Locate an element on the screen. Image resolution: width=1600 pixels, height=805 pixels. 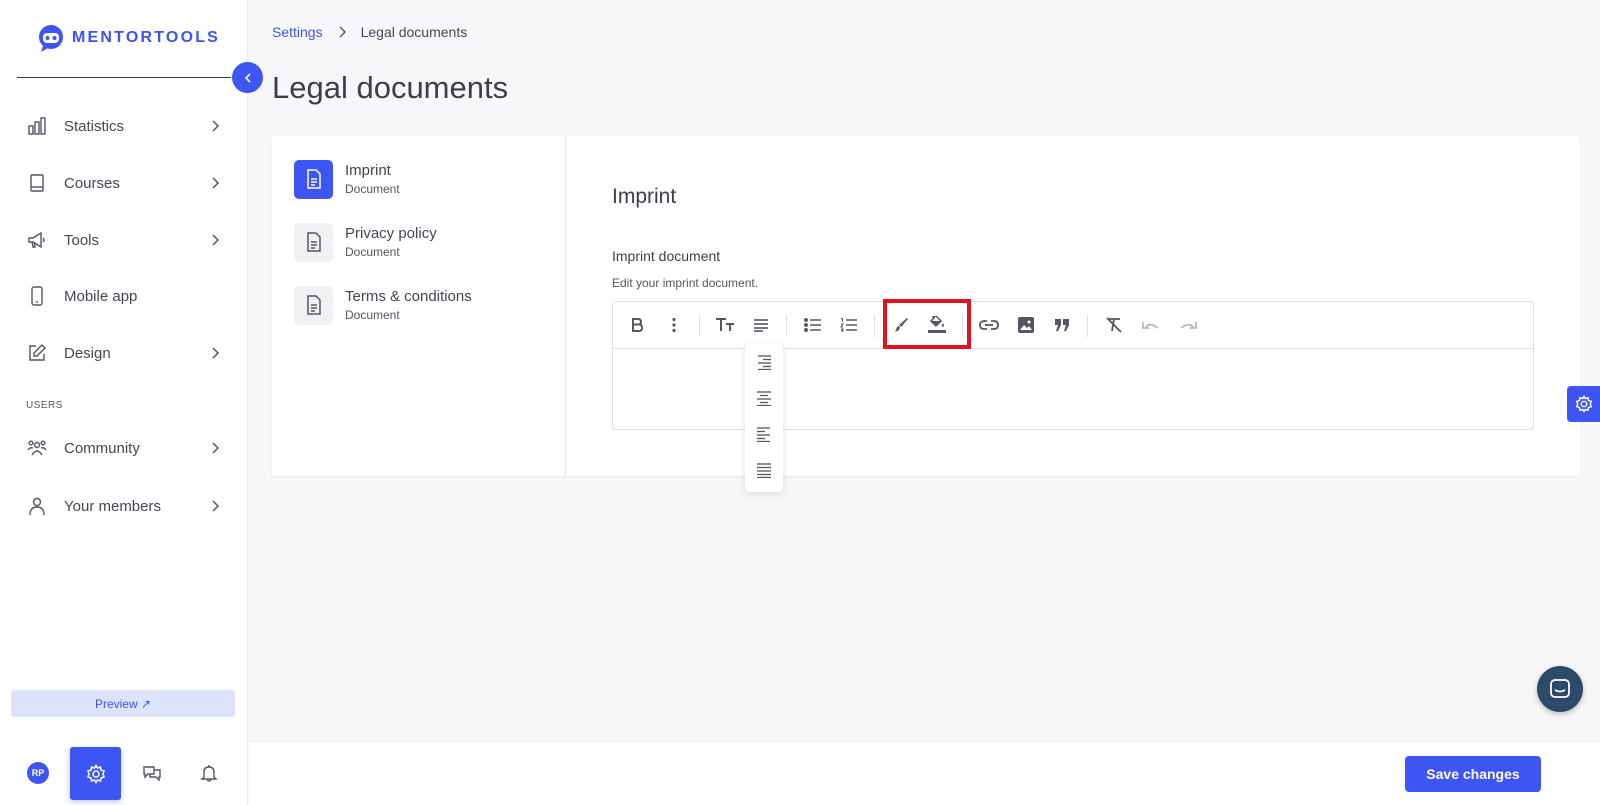
sidebar-item-label: Tools is located at coordinates (82, 240).